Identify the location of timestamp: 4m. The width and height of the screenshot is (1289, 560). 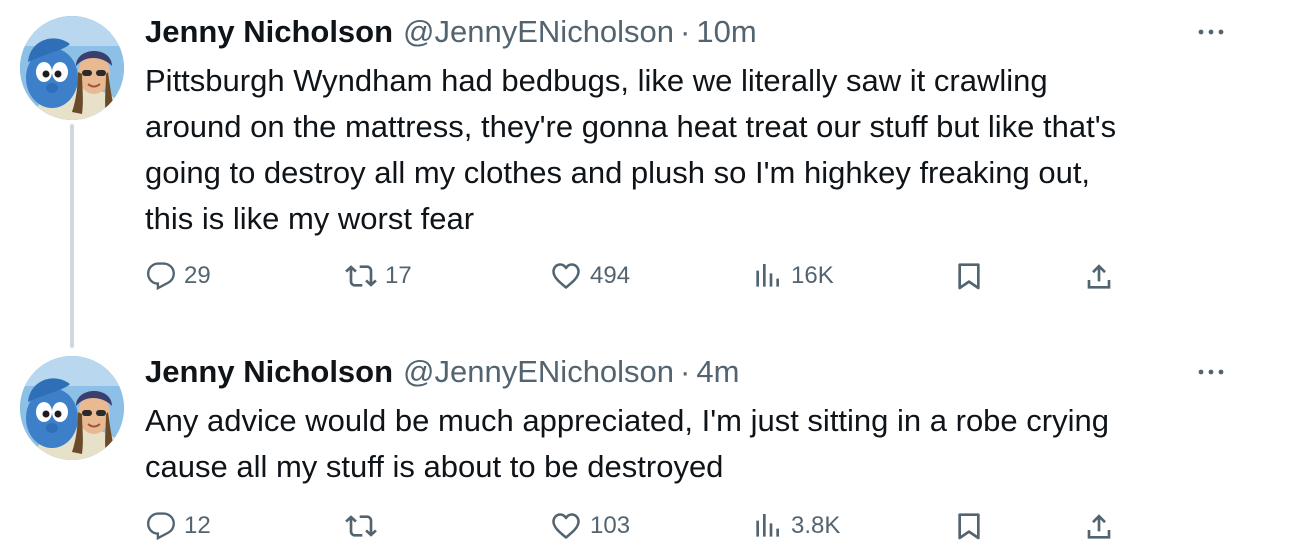
(717, 372).